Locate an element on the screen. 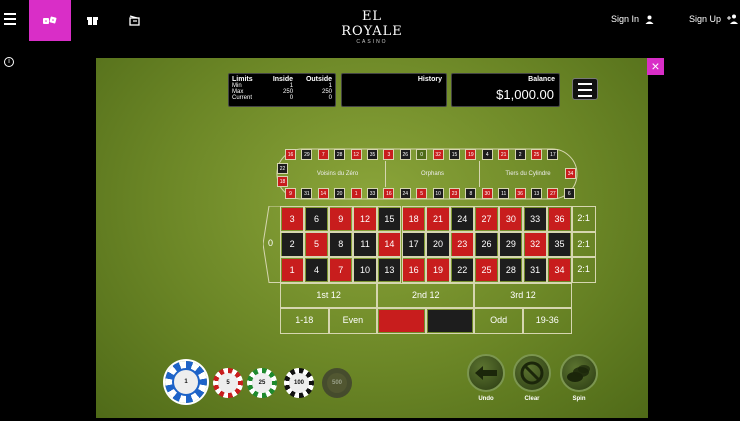 This screenshot has width=740, height=421. number-cell-12: 12 is located at coordinates (365, 219).